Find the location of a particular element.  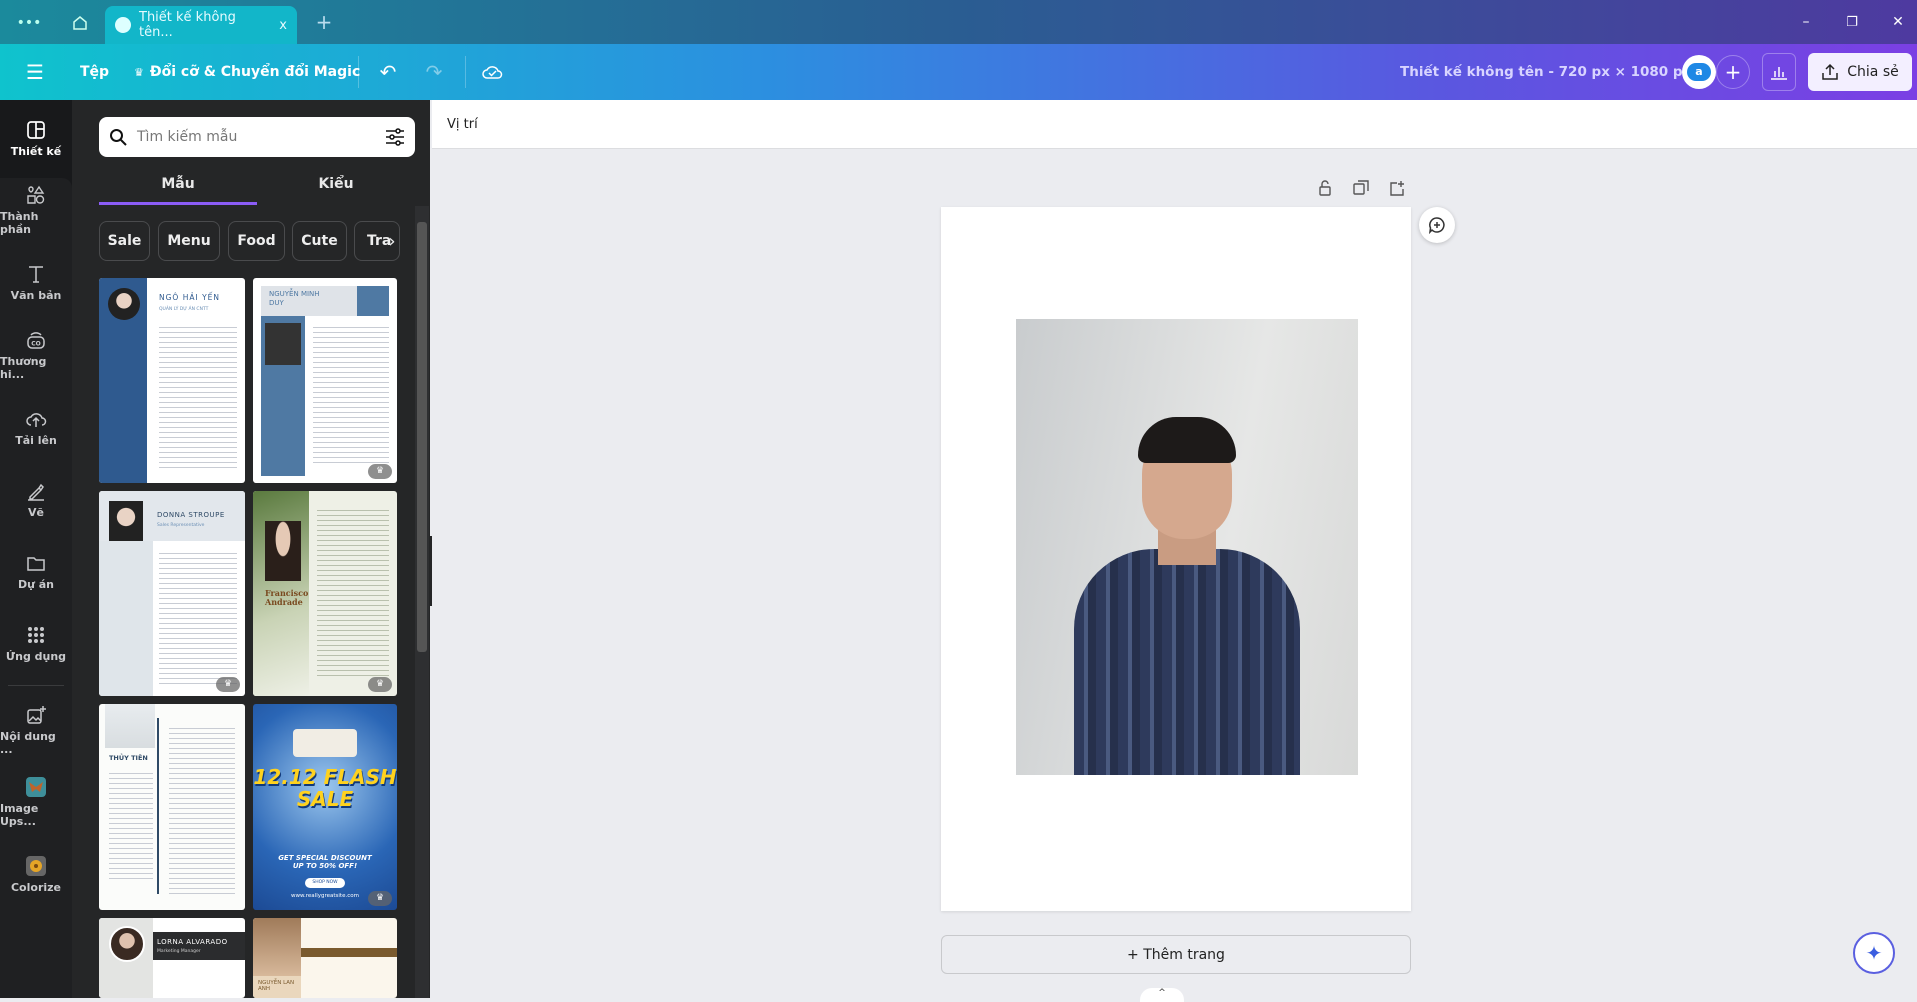

canva-logo-icon is located at coordinates (123, 25).